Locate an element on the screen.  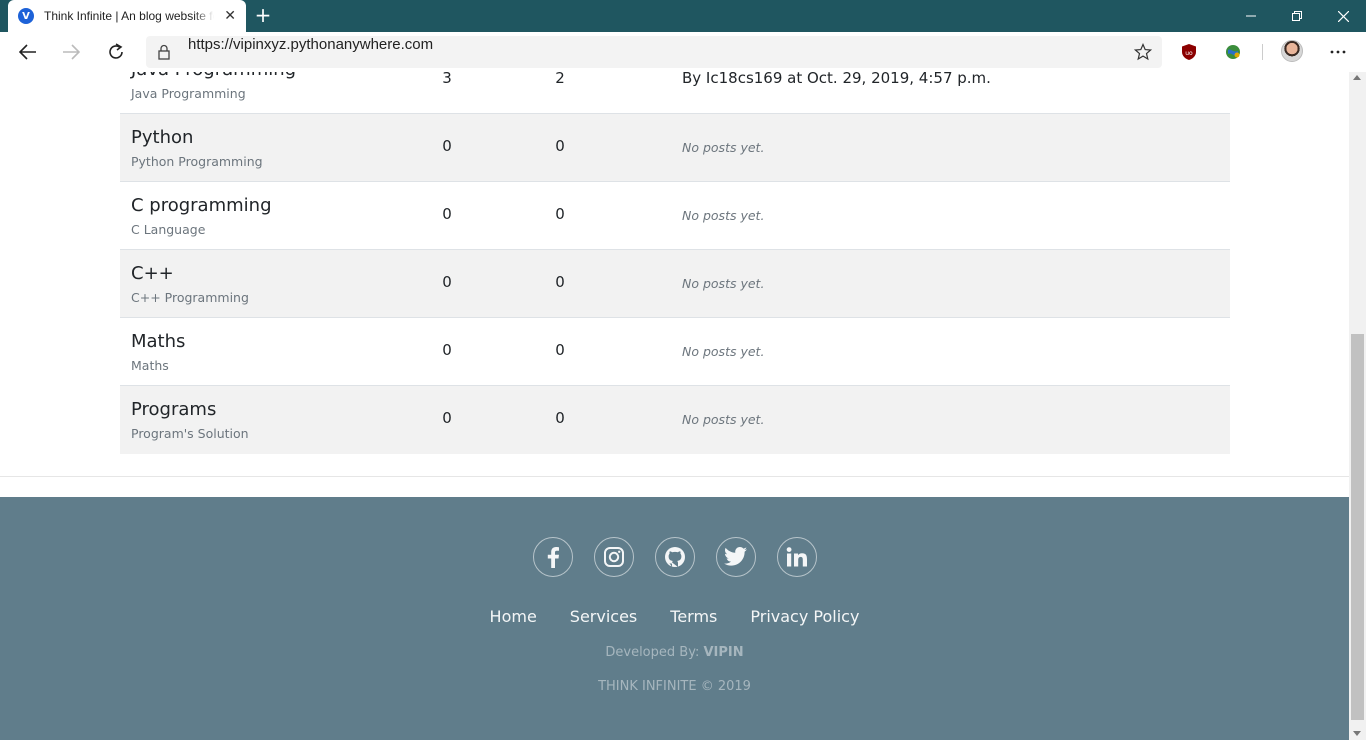
browser-tab: V Think Infinite | An blog website for ✕ is located at coordinates (127, 16).